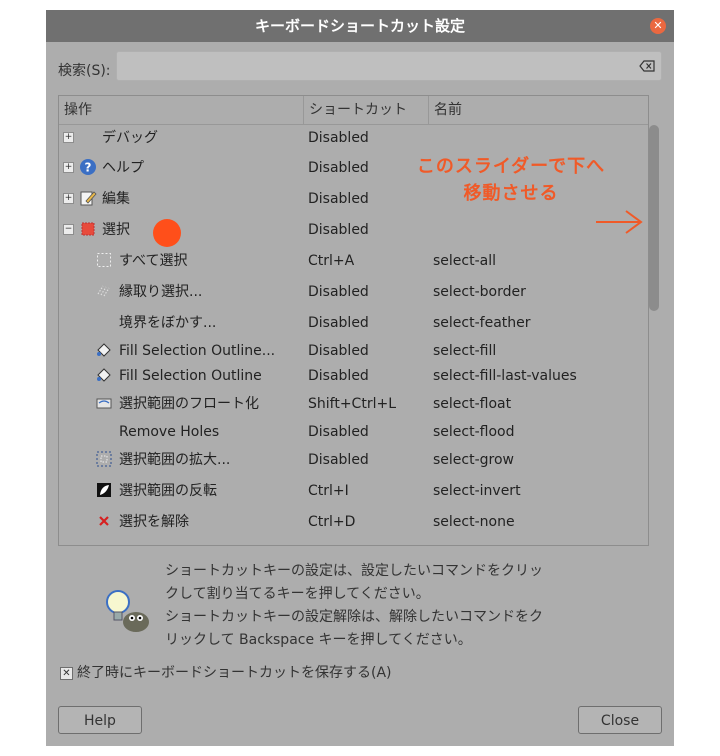 The height and width of the screenshot is (756, 720). I want to click on tree-row-select-invert: 選択範囲の反転 Ctrl+I select-invert, so click(353, 491).